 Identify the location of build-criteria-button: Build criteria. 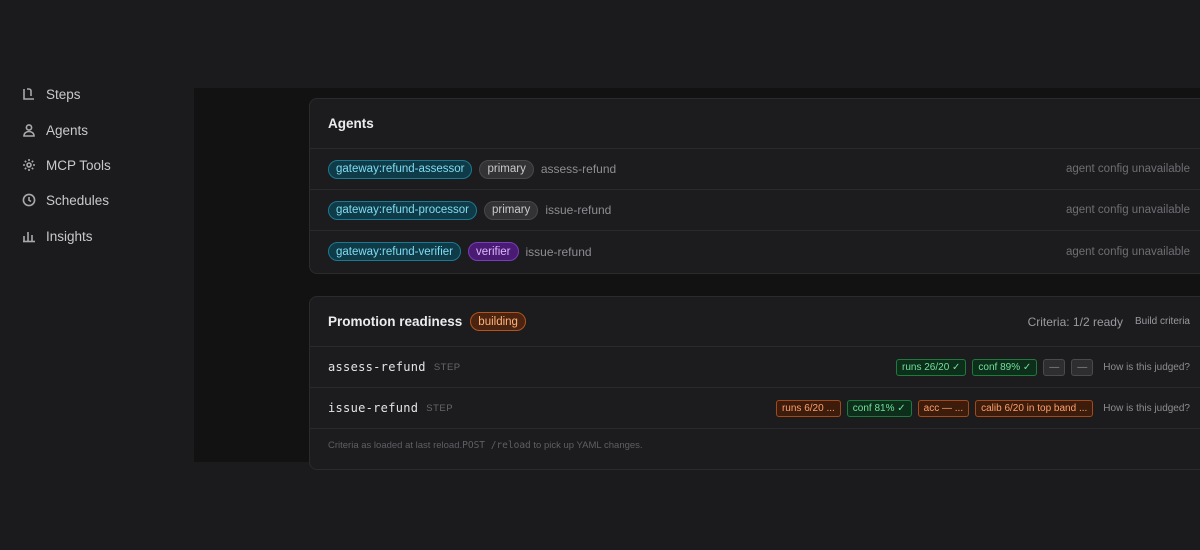
(1162, 321).